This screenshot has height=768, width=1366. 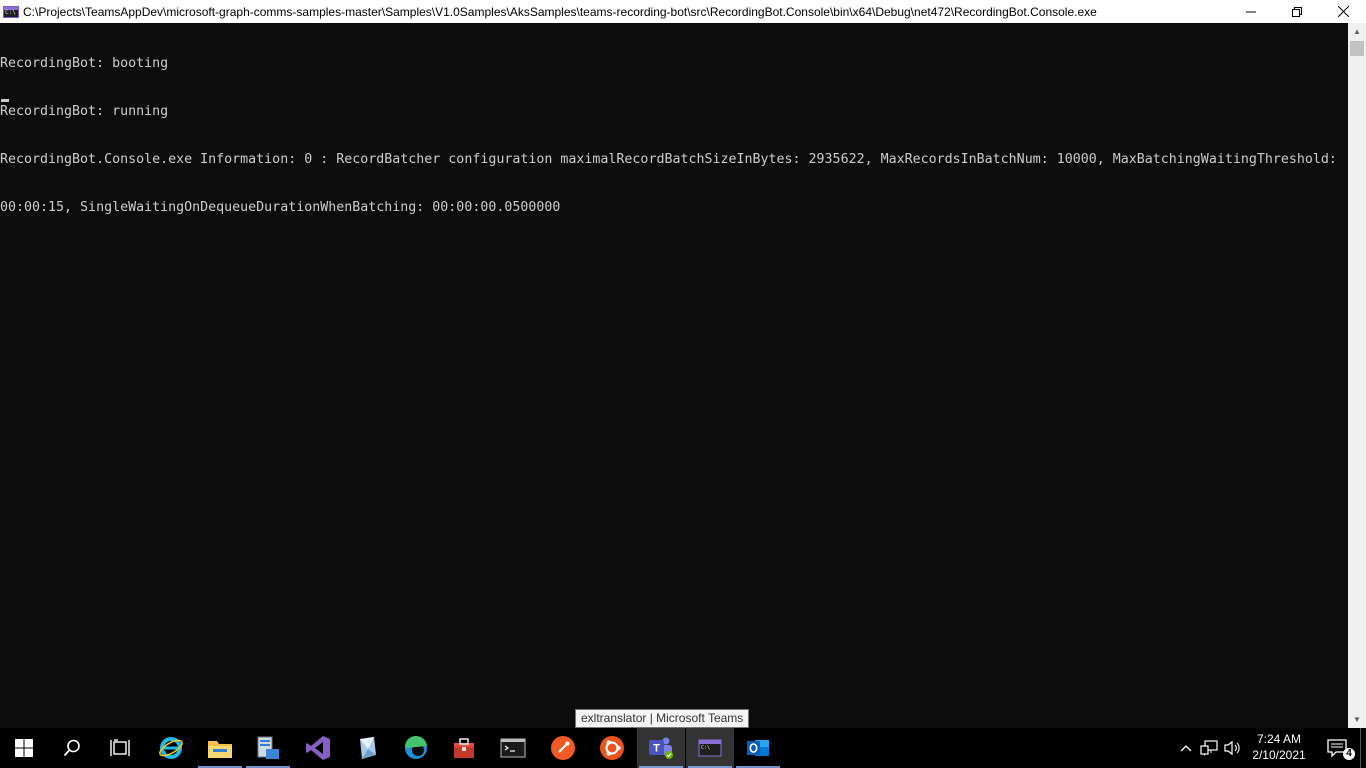 I want to click on scroll-down-arrow-icon: ▼, so click(x=1357, y=719).